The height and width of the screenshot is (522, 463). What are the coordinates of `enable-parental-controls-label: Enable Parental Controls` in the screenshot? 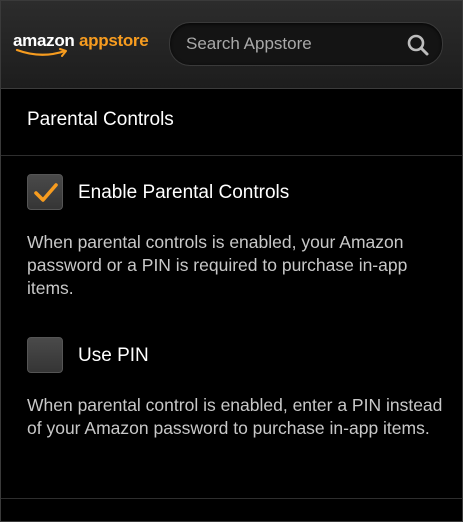 It's located at (184, 192).